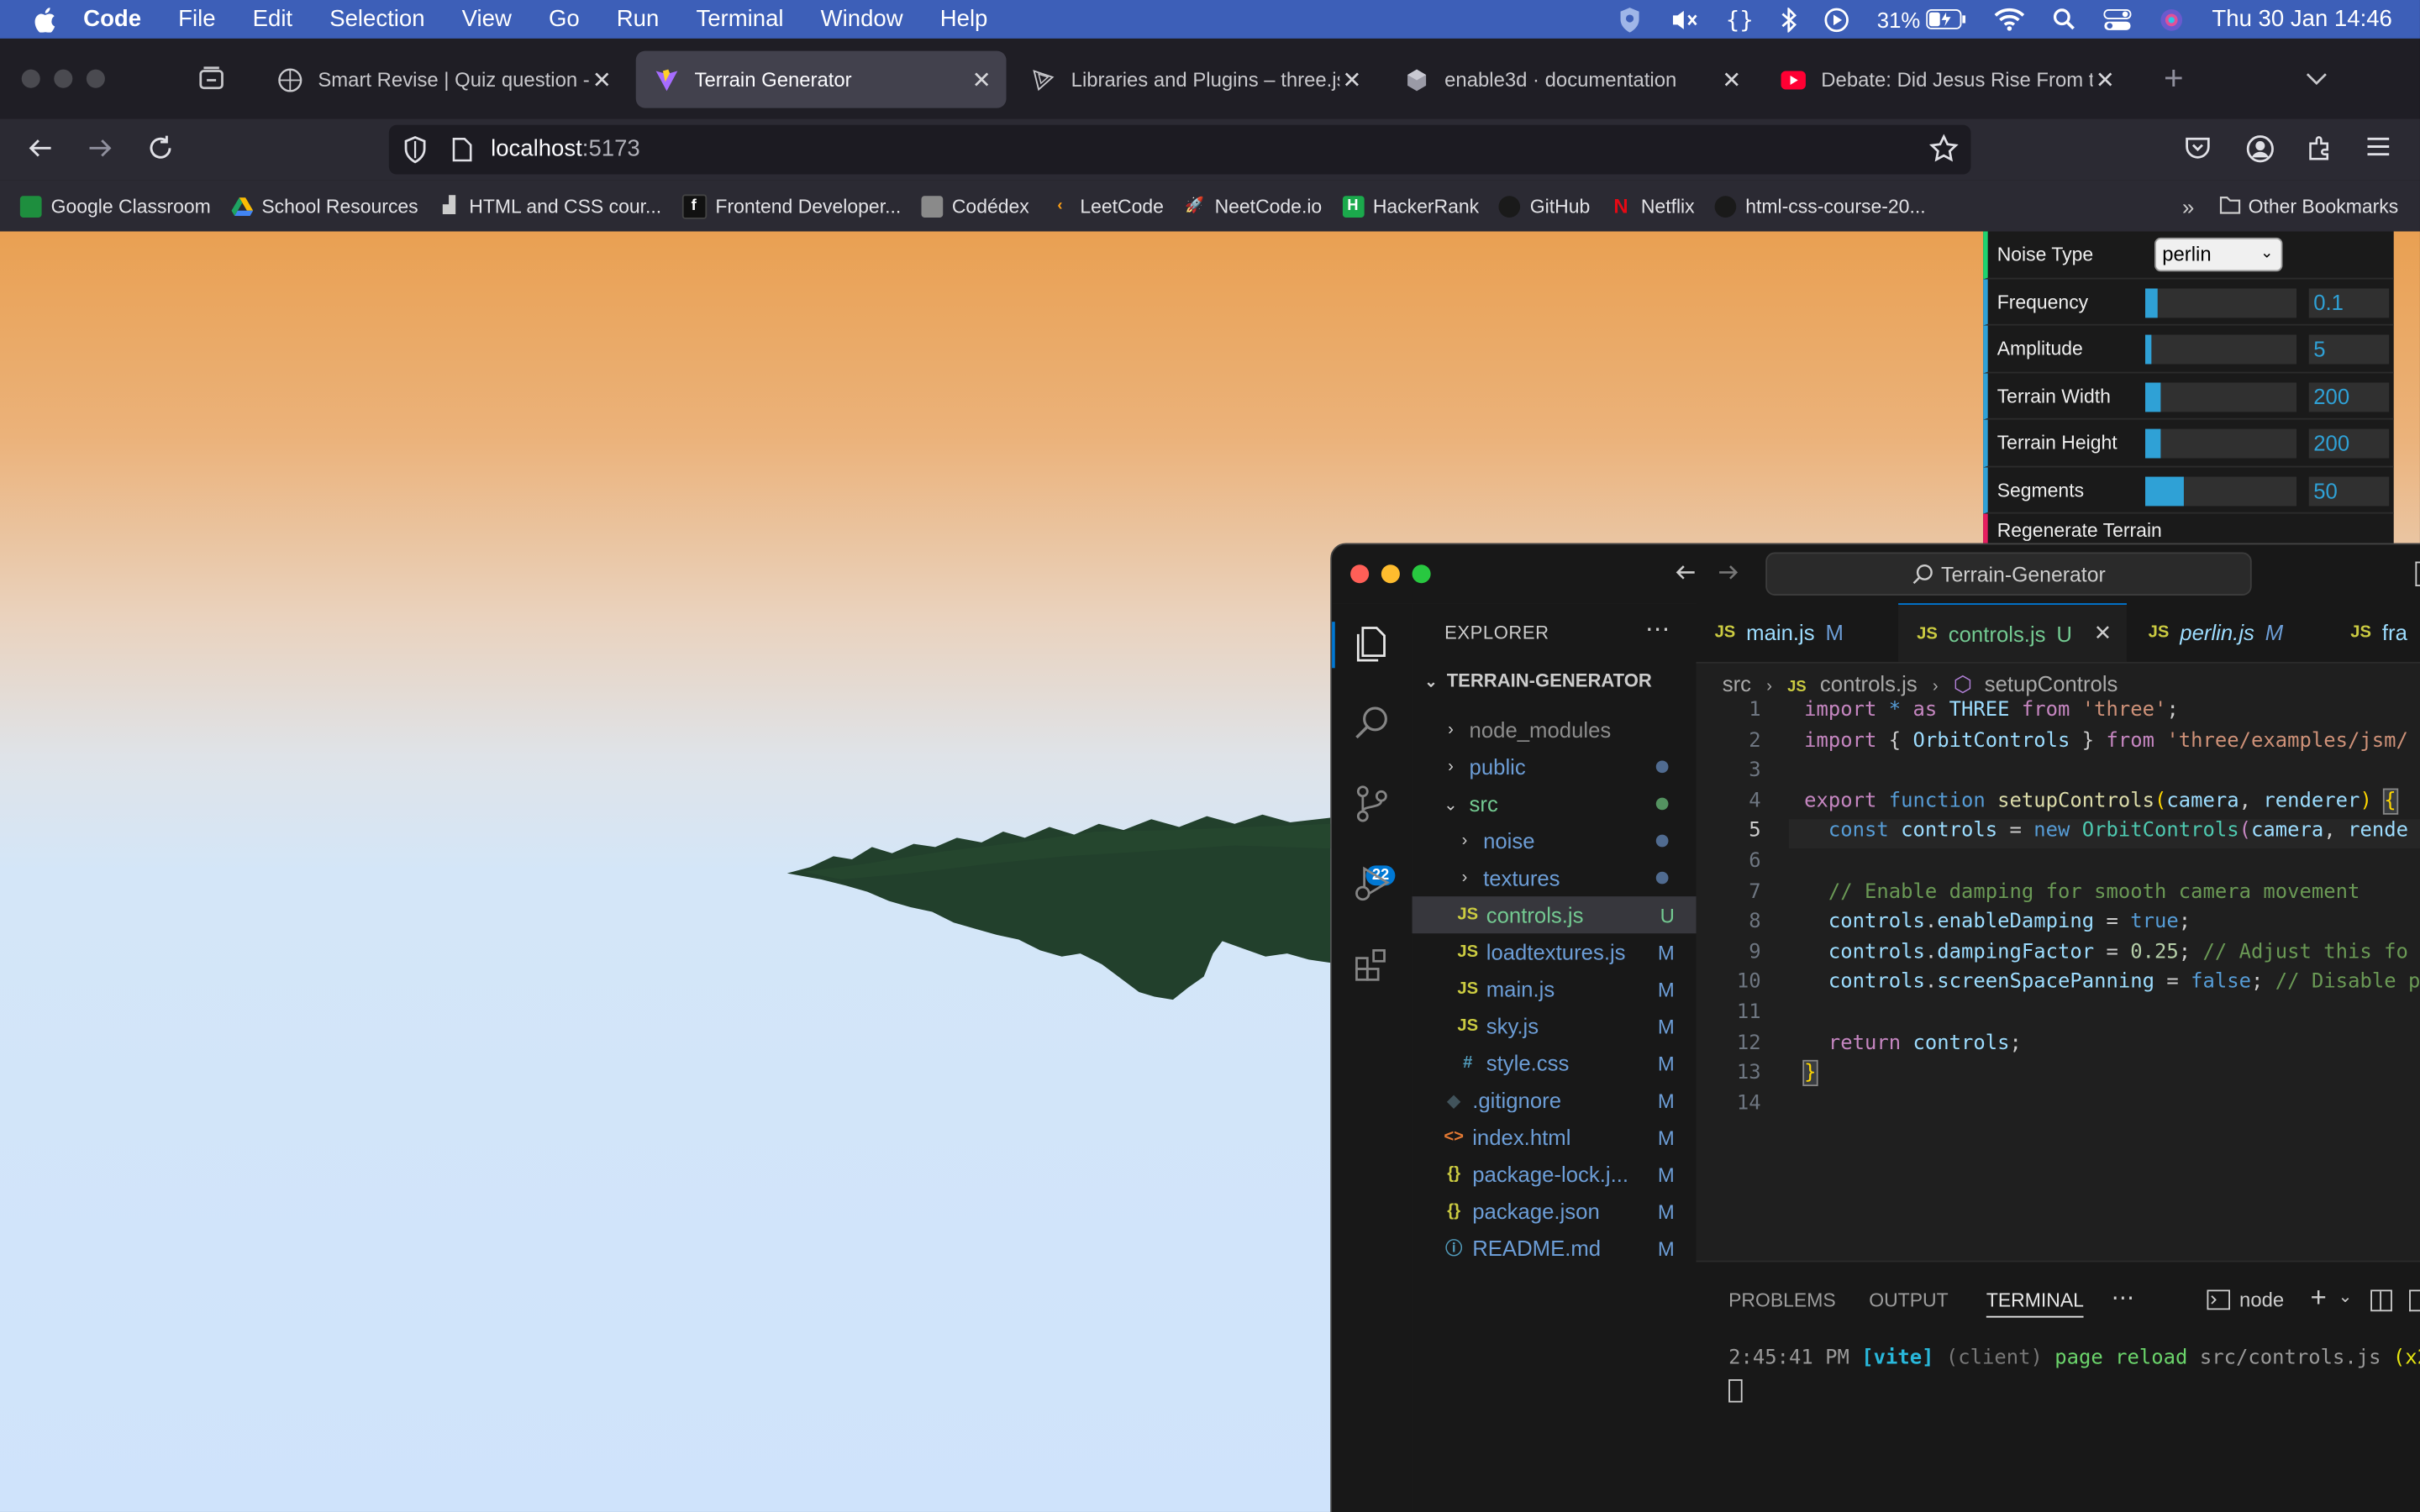  What do you see at coordinates (2376, 632) in the screenshot?
I see `tab-fractal-js: JS fra` at bounding box center [2376, 632].